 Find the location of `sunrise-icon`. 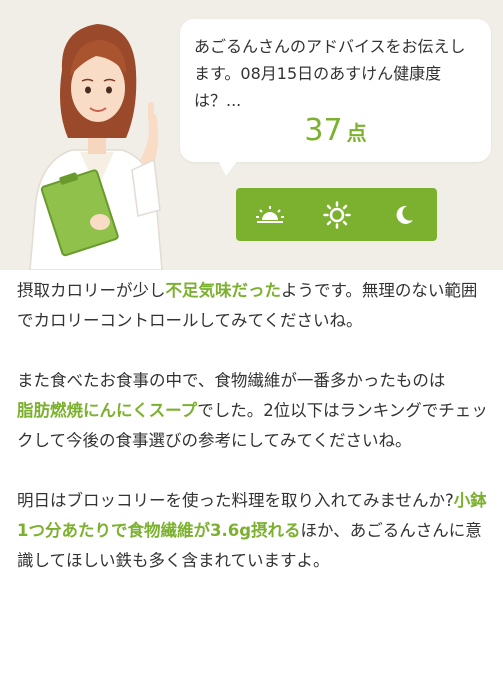

sunrise-icon is located at coordinates (269, 214).